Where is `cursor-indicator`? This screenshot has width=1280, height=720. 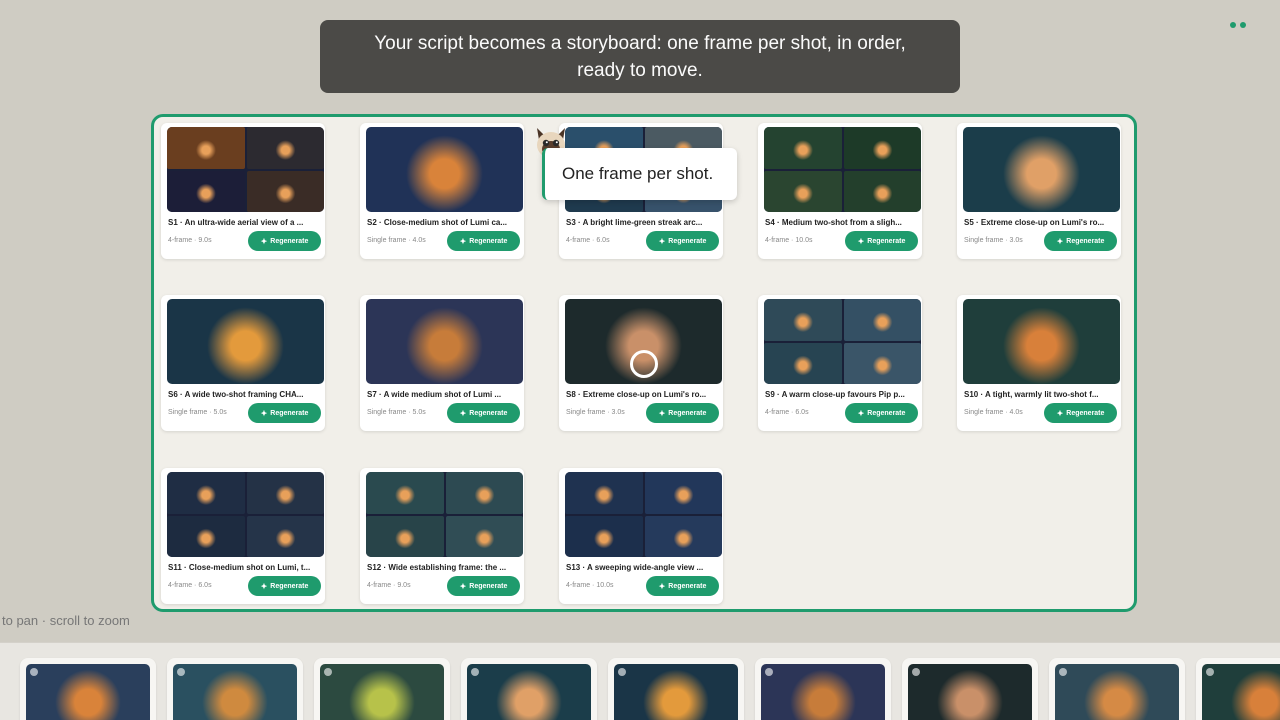
cursor-indicator is located at coordinates (644, 364).